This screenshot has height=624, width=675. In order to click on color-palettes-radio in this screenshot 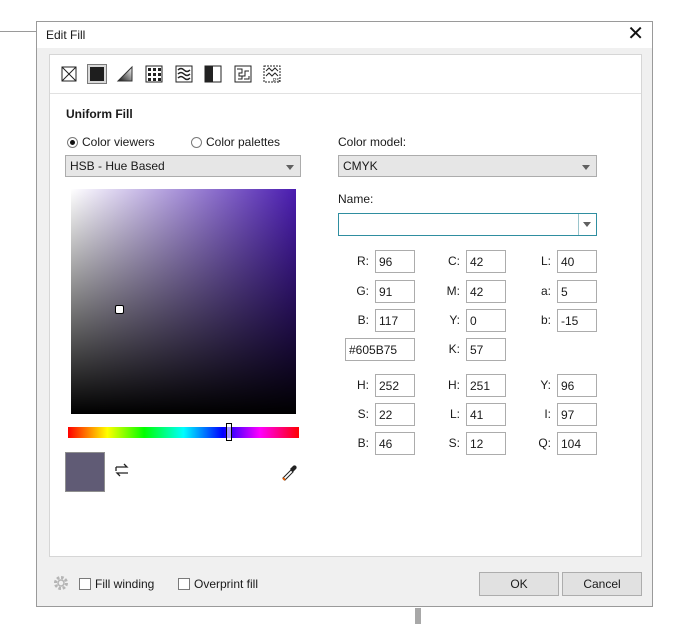, I will do `click(196, 142)`.